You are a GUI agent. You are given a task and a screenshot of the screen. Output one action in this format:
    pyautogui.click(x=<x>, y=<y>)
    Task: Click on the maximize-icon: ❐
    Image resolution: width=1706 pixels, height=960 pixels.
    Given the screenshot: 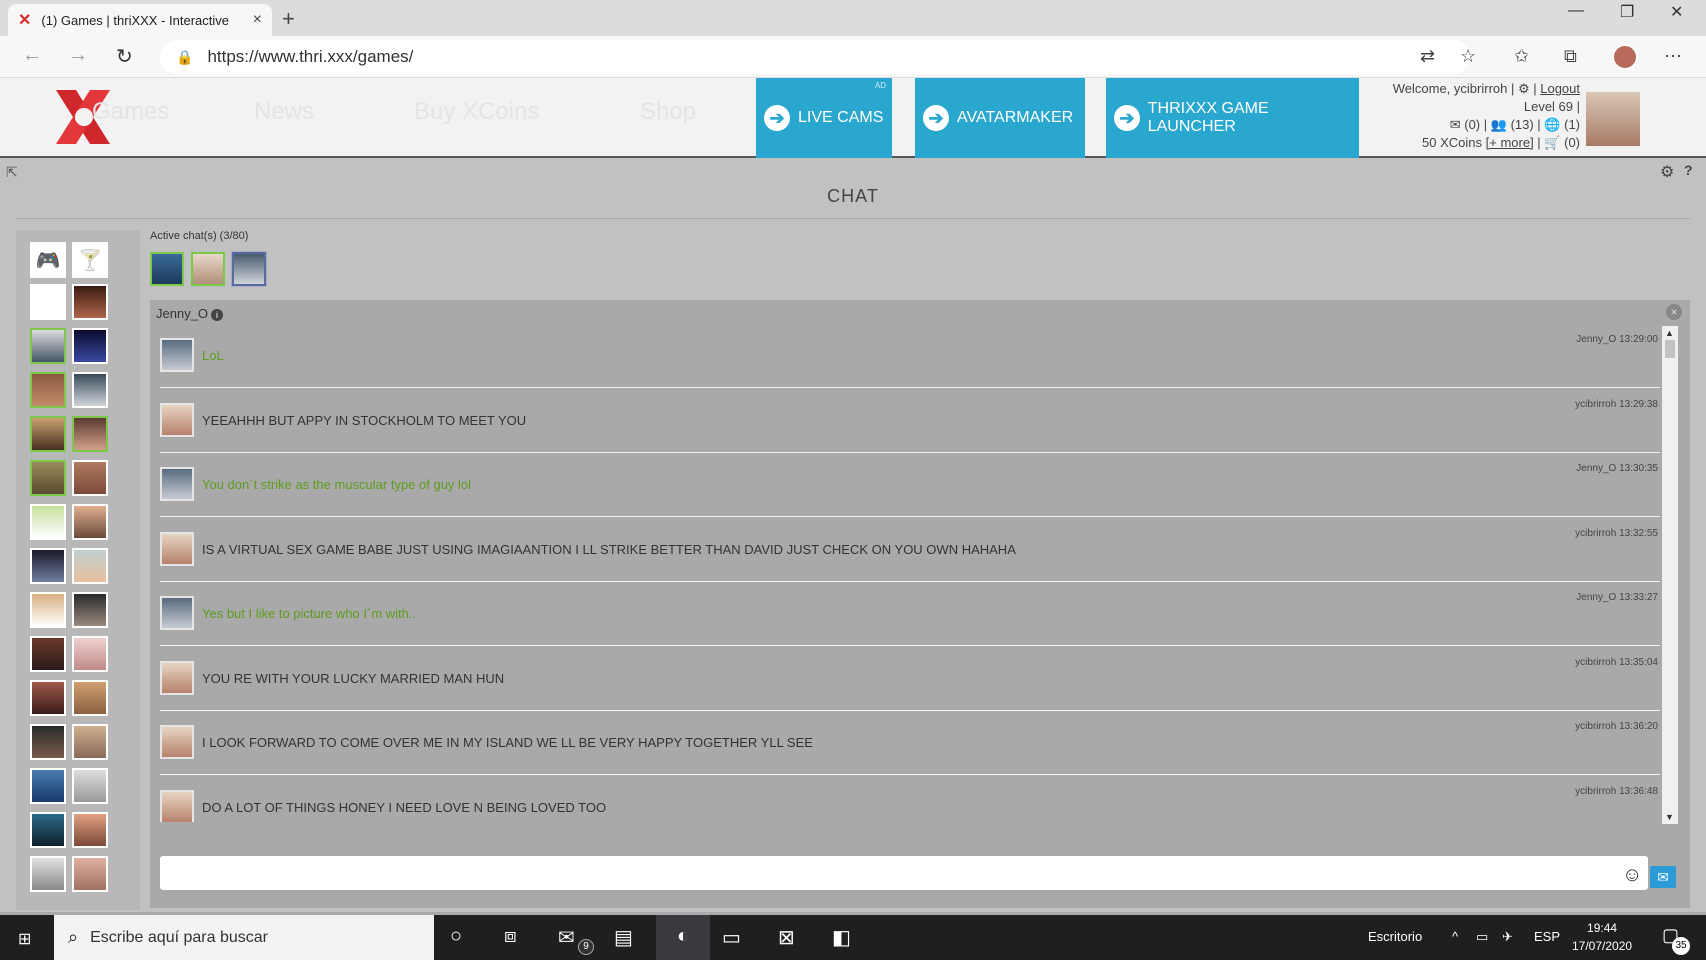 What is the action you would take?
    pyautogui.click(x=1627, y=12)
    